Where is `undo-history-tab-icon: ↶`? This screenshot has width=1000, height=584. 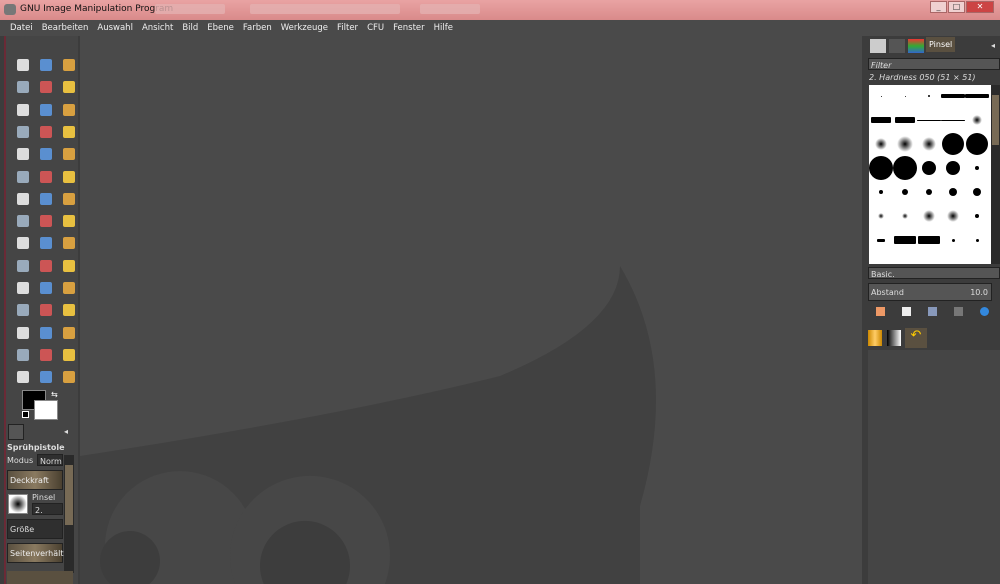
undo-history-tab-icon: ↶ is located at coordinates (916, 338).